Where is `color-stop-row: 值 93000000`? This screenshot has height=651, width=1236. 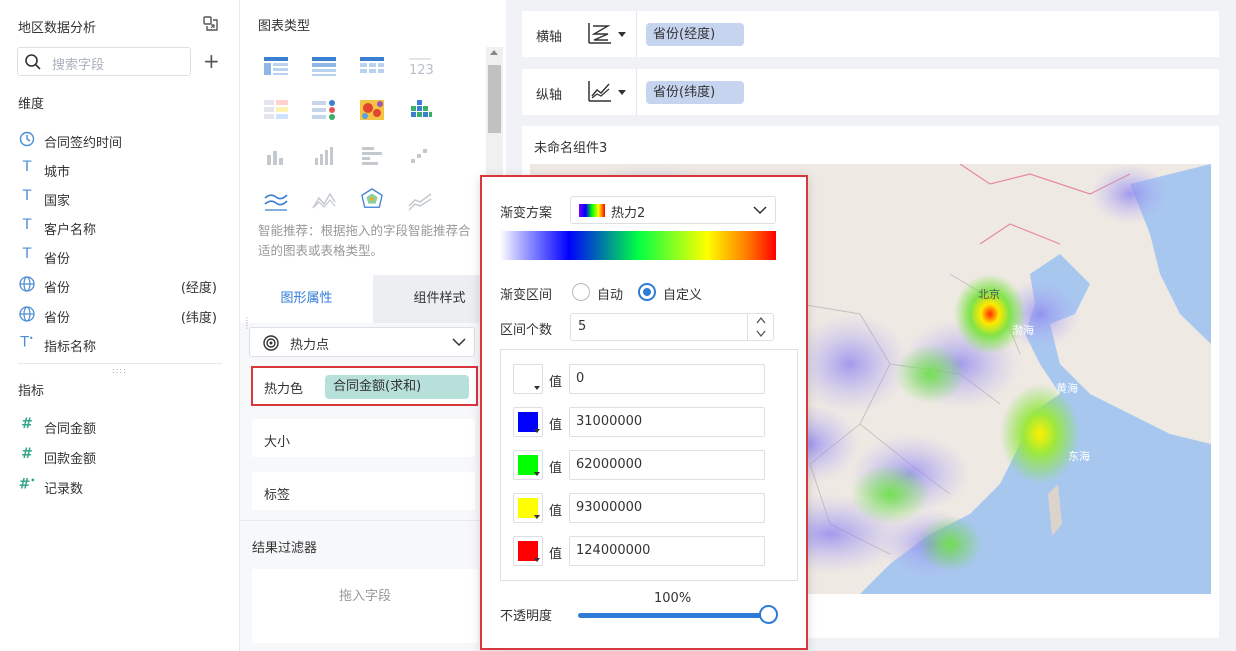
color-stop-row: 值 93000000 is located at coordinates (641, 509).